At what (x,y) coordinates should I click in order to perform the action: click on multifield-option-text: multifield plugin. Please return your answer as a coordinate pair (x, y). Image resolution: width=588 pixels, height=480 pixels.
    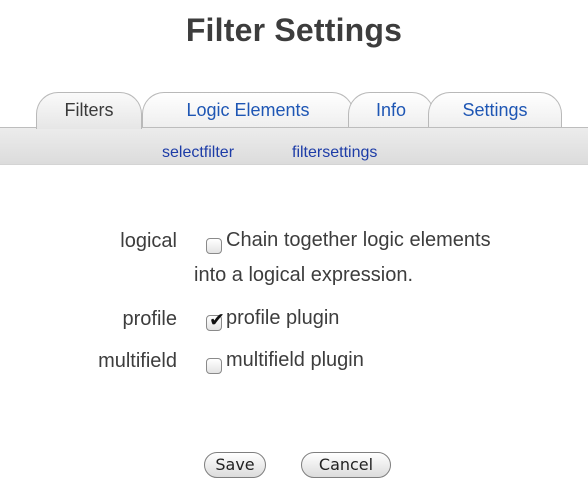
    Looking at the image, I should click on (295, 360).